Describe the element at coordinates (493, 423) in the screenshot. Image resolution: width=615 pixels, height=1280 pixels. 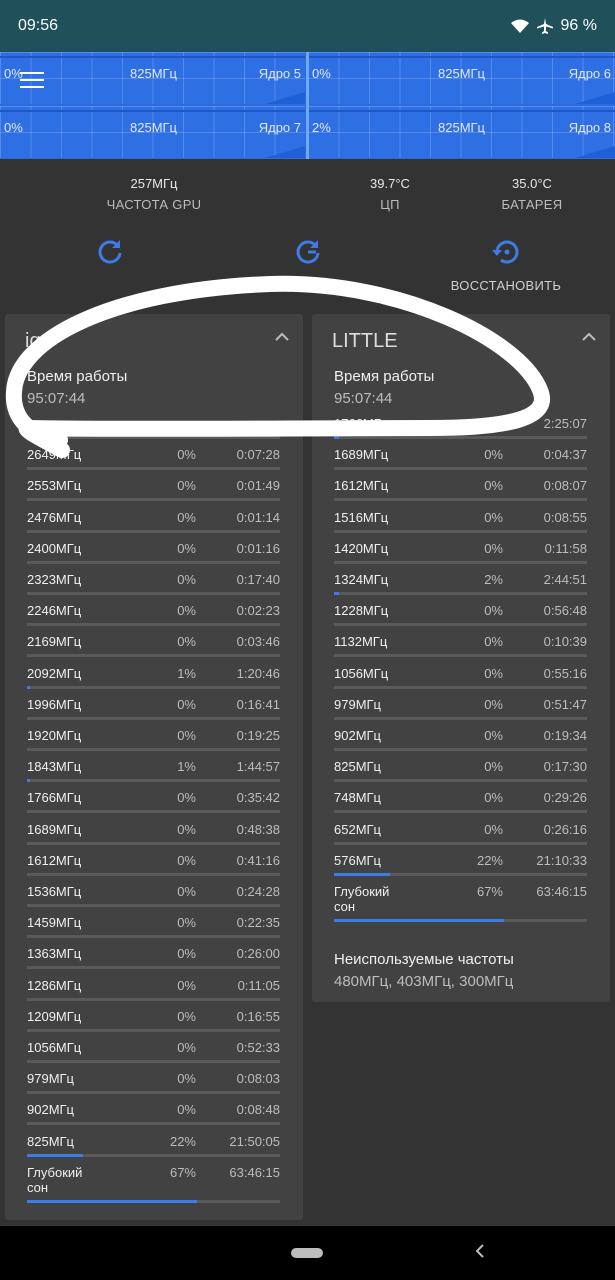
I see `frequency-percent: 2%` at that location.